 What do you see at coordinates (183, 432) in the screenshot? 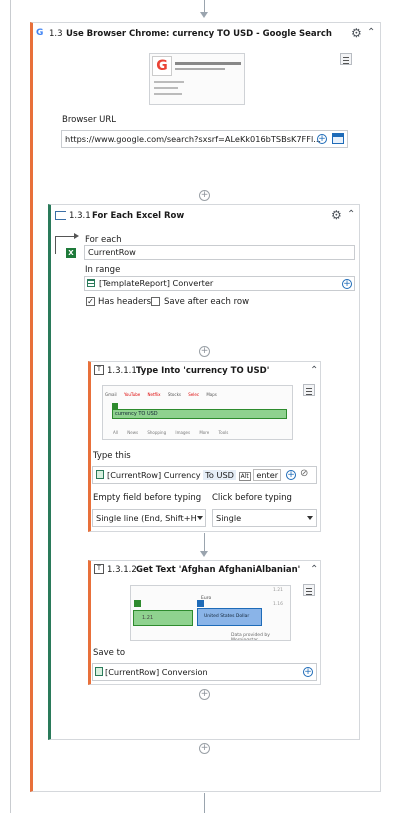
I see `link-label: Images` at bounding box center [183, 432].